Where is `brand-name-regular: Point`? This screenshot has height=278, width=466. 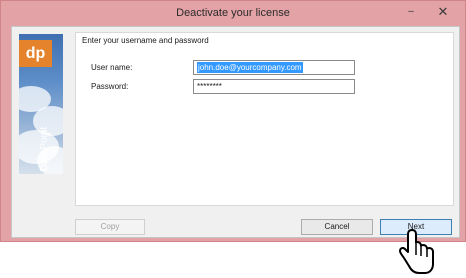
brand-name-regular: Point is located at coordinates (44, 138).